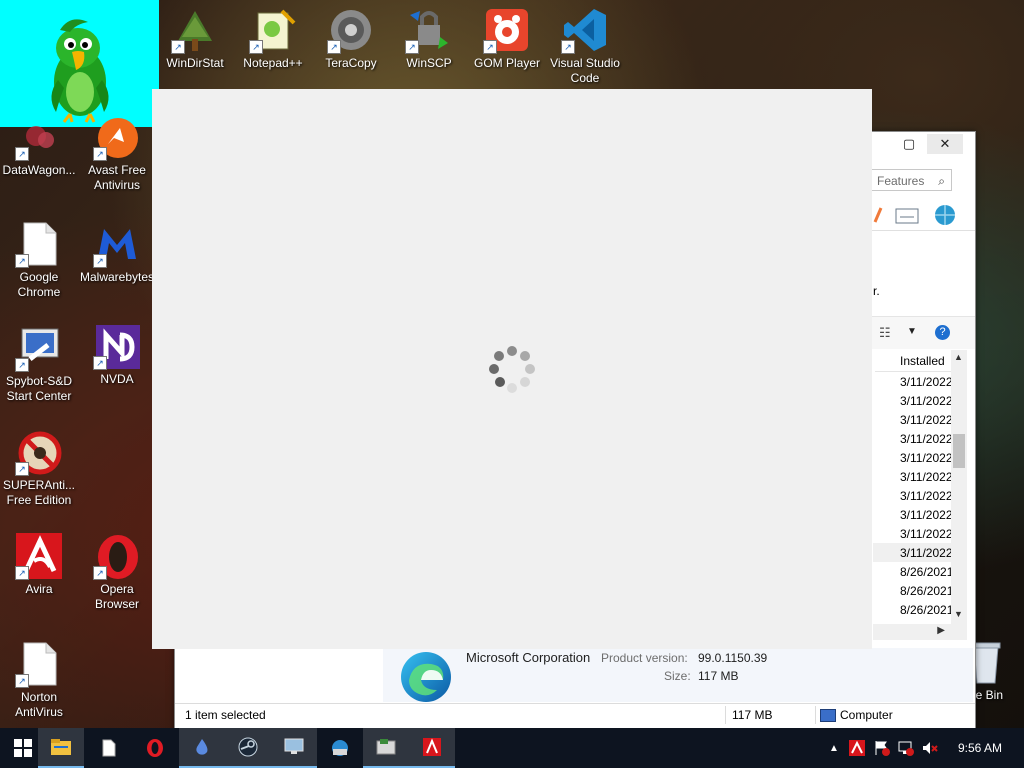 The image size is (1024, 768). I want to click on taskbar-file-explorer, so click(61, 748).